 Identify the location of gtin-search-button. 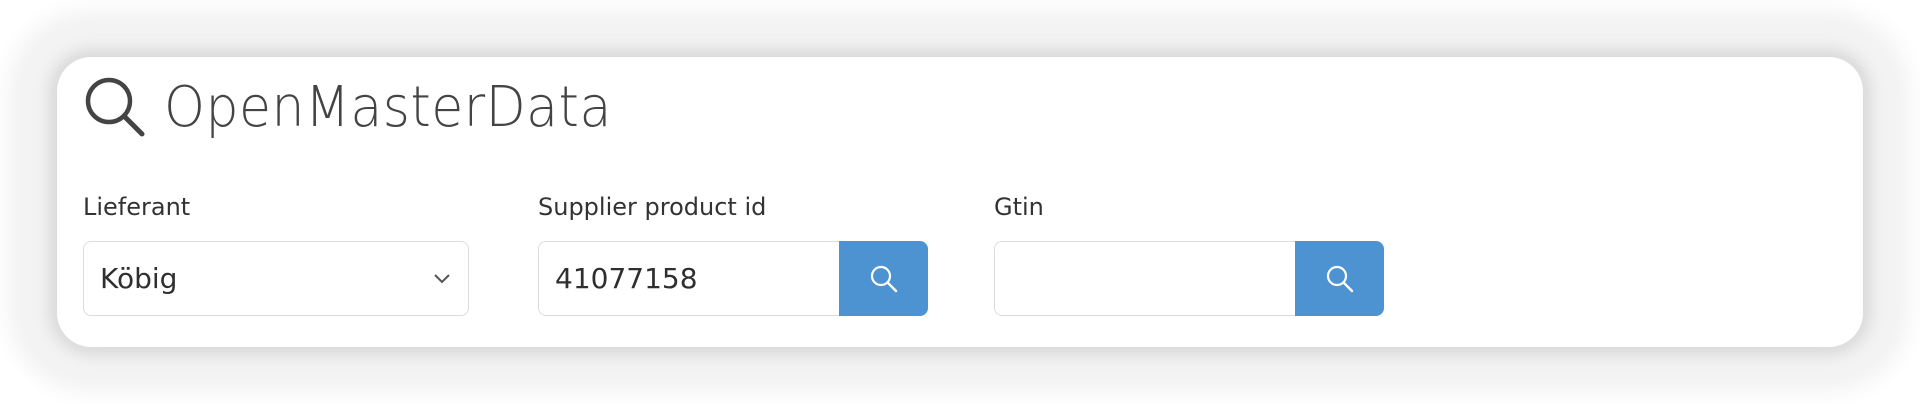
(1339, 278).